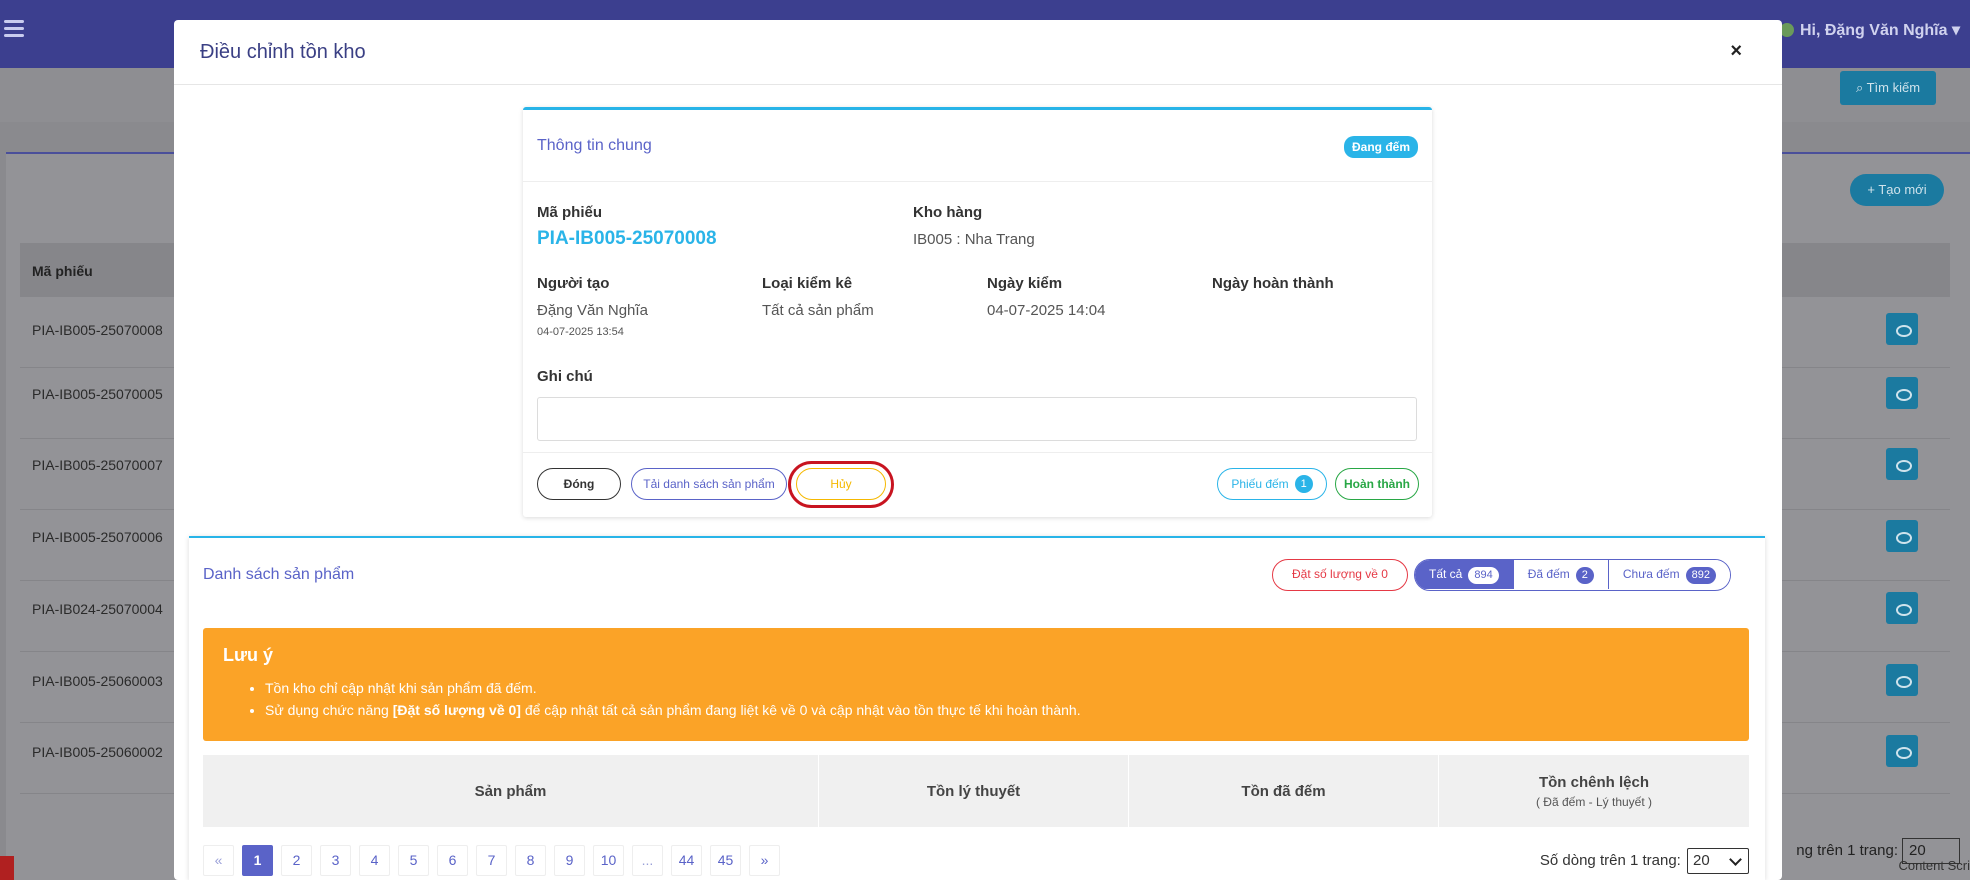 This screenshot has width=1970, height=880. I want to click on column-theoretical: Tồn lý thuyết, so click(974, 791).